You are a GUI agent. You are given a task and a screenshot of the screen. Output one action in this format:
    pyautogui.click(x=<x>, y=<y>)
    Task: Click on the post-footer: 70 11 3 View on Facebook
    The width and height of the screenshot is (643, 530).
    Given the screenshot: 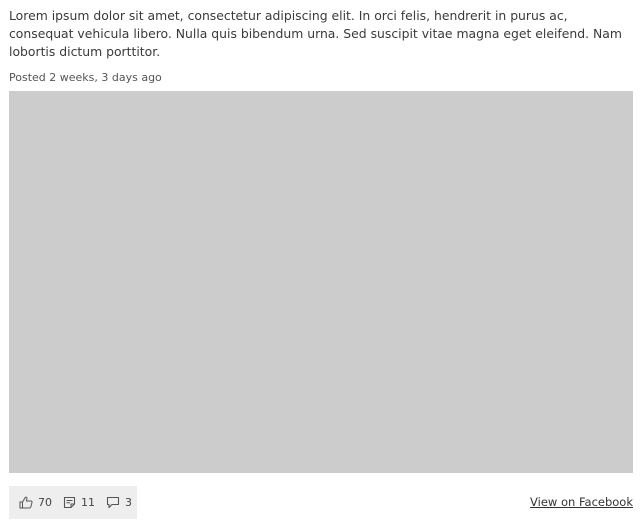 What is the action you would take?
    pyautogui.click(x=321, y=502)
    